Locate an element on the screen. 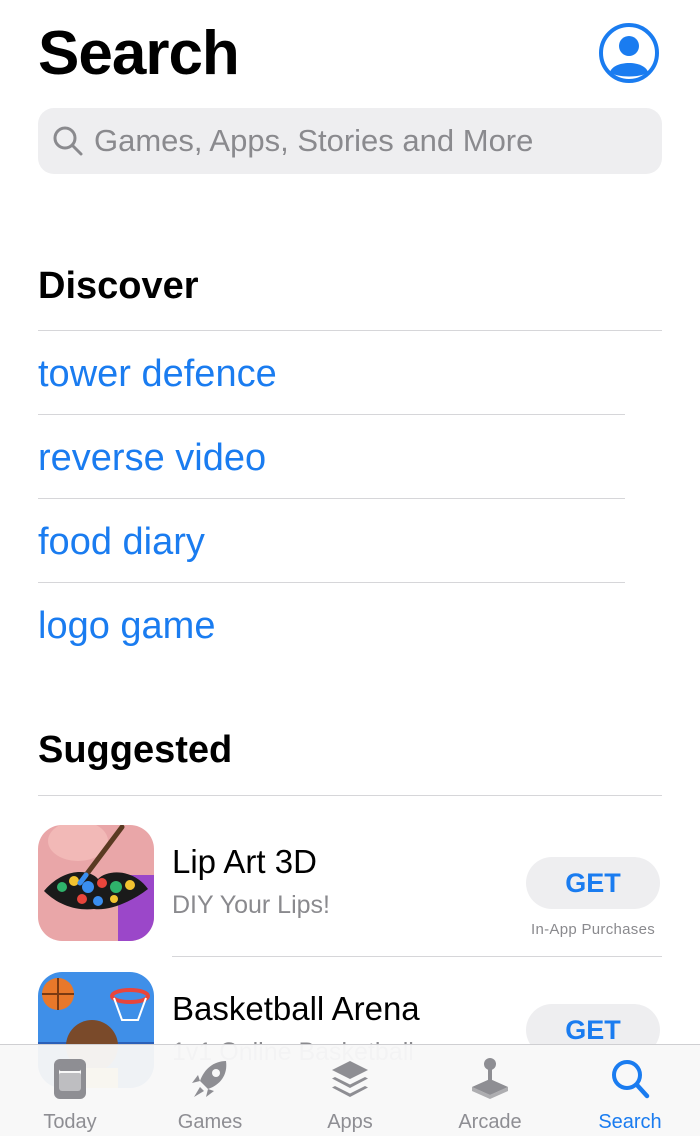 This screenshot has width=700, height=1136. page-title: Search is located at coordinates (139, 53).